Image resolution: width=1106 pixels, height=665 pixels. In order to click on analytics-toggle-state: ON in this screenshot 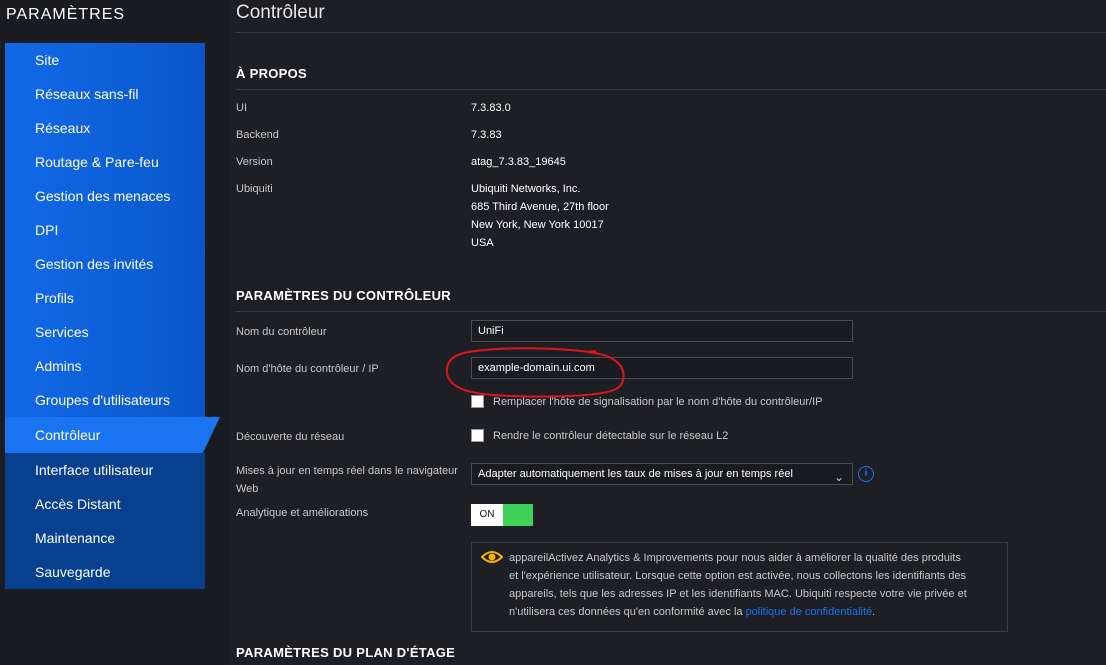, I will do `click(487, 515)`.